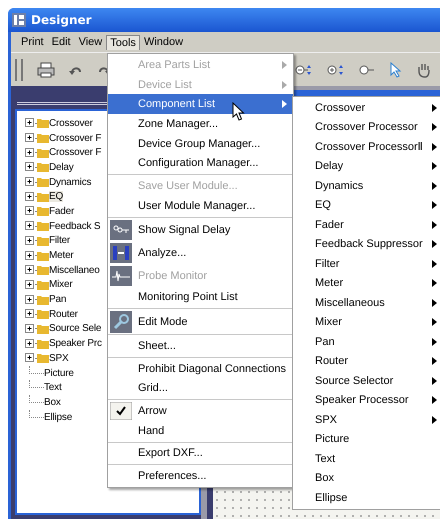 The width and height of the screenshot is (440, 519). Describe the element at coordinates (56, 196) in the screenshot. I see `tree-item: EQ` at that location.